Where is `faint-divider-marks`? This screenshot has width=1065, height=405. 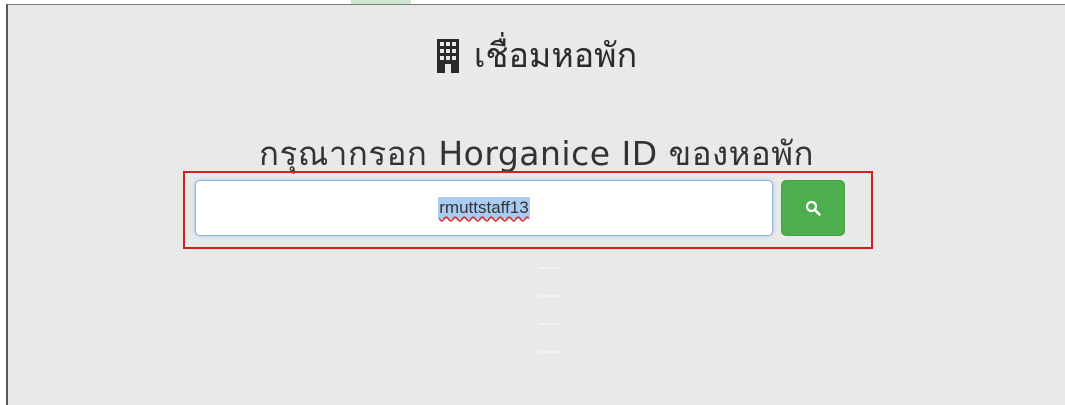 faint-divider-marks is located at coordinates (549, 317).